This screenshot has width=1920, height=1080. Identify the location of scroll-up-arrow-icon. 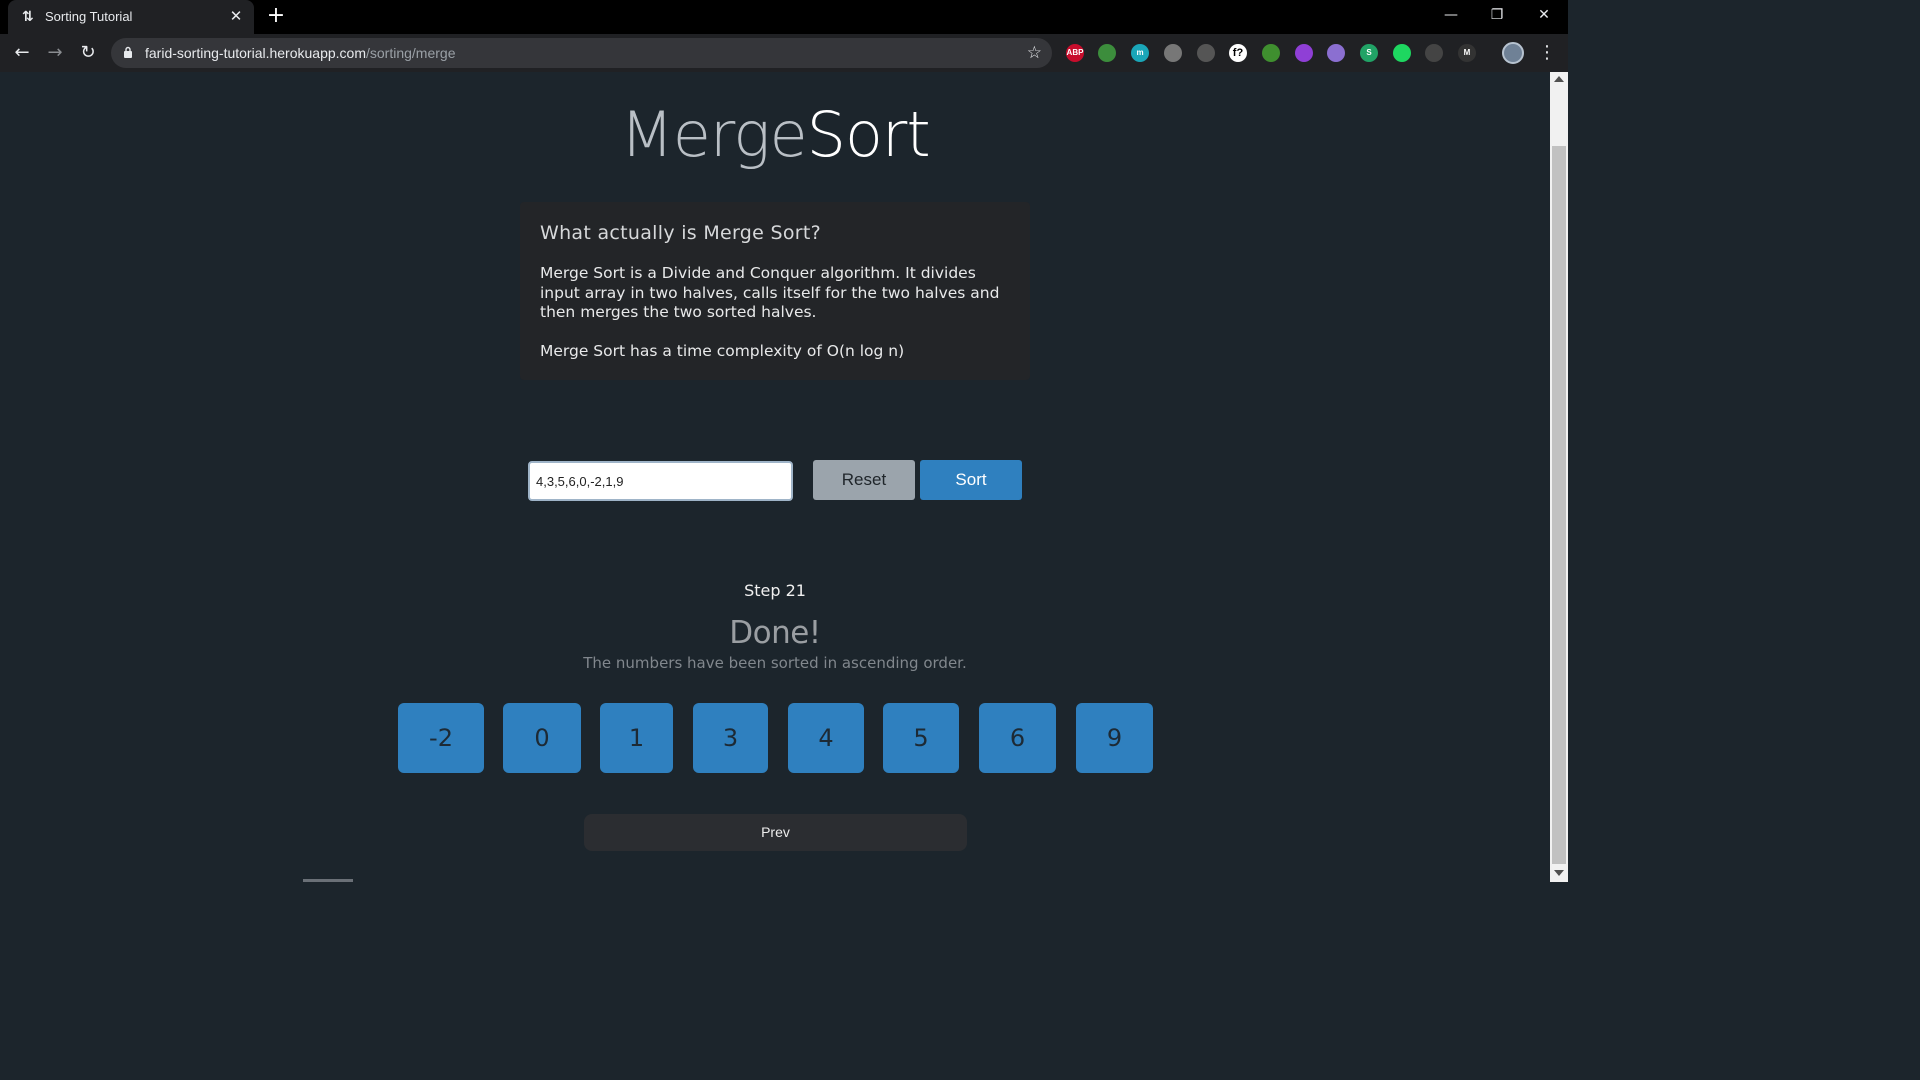
(1559, 79).